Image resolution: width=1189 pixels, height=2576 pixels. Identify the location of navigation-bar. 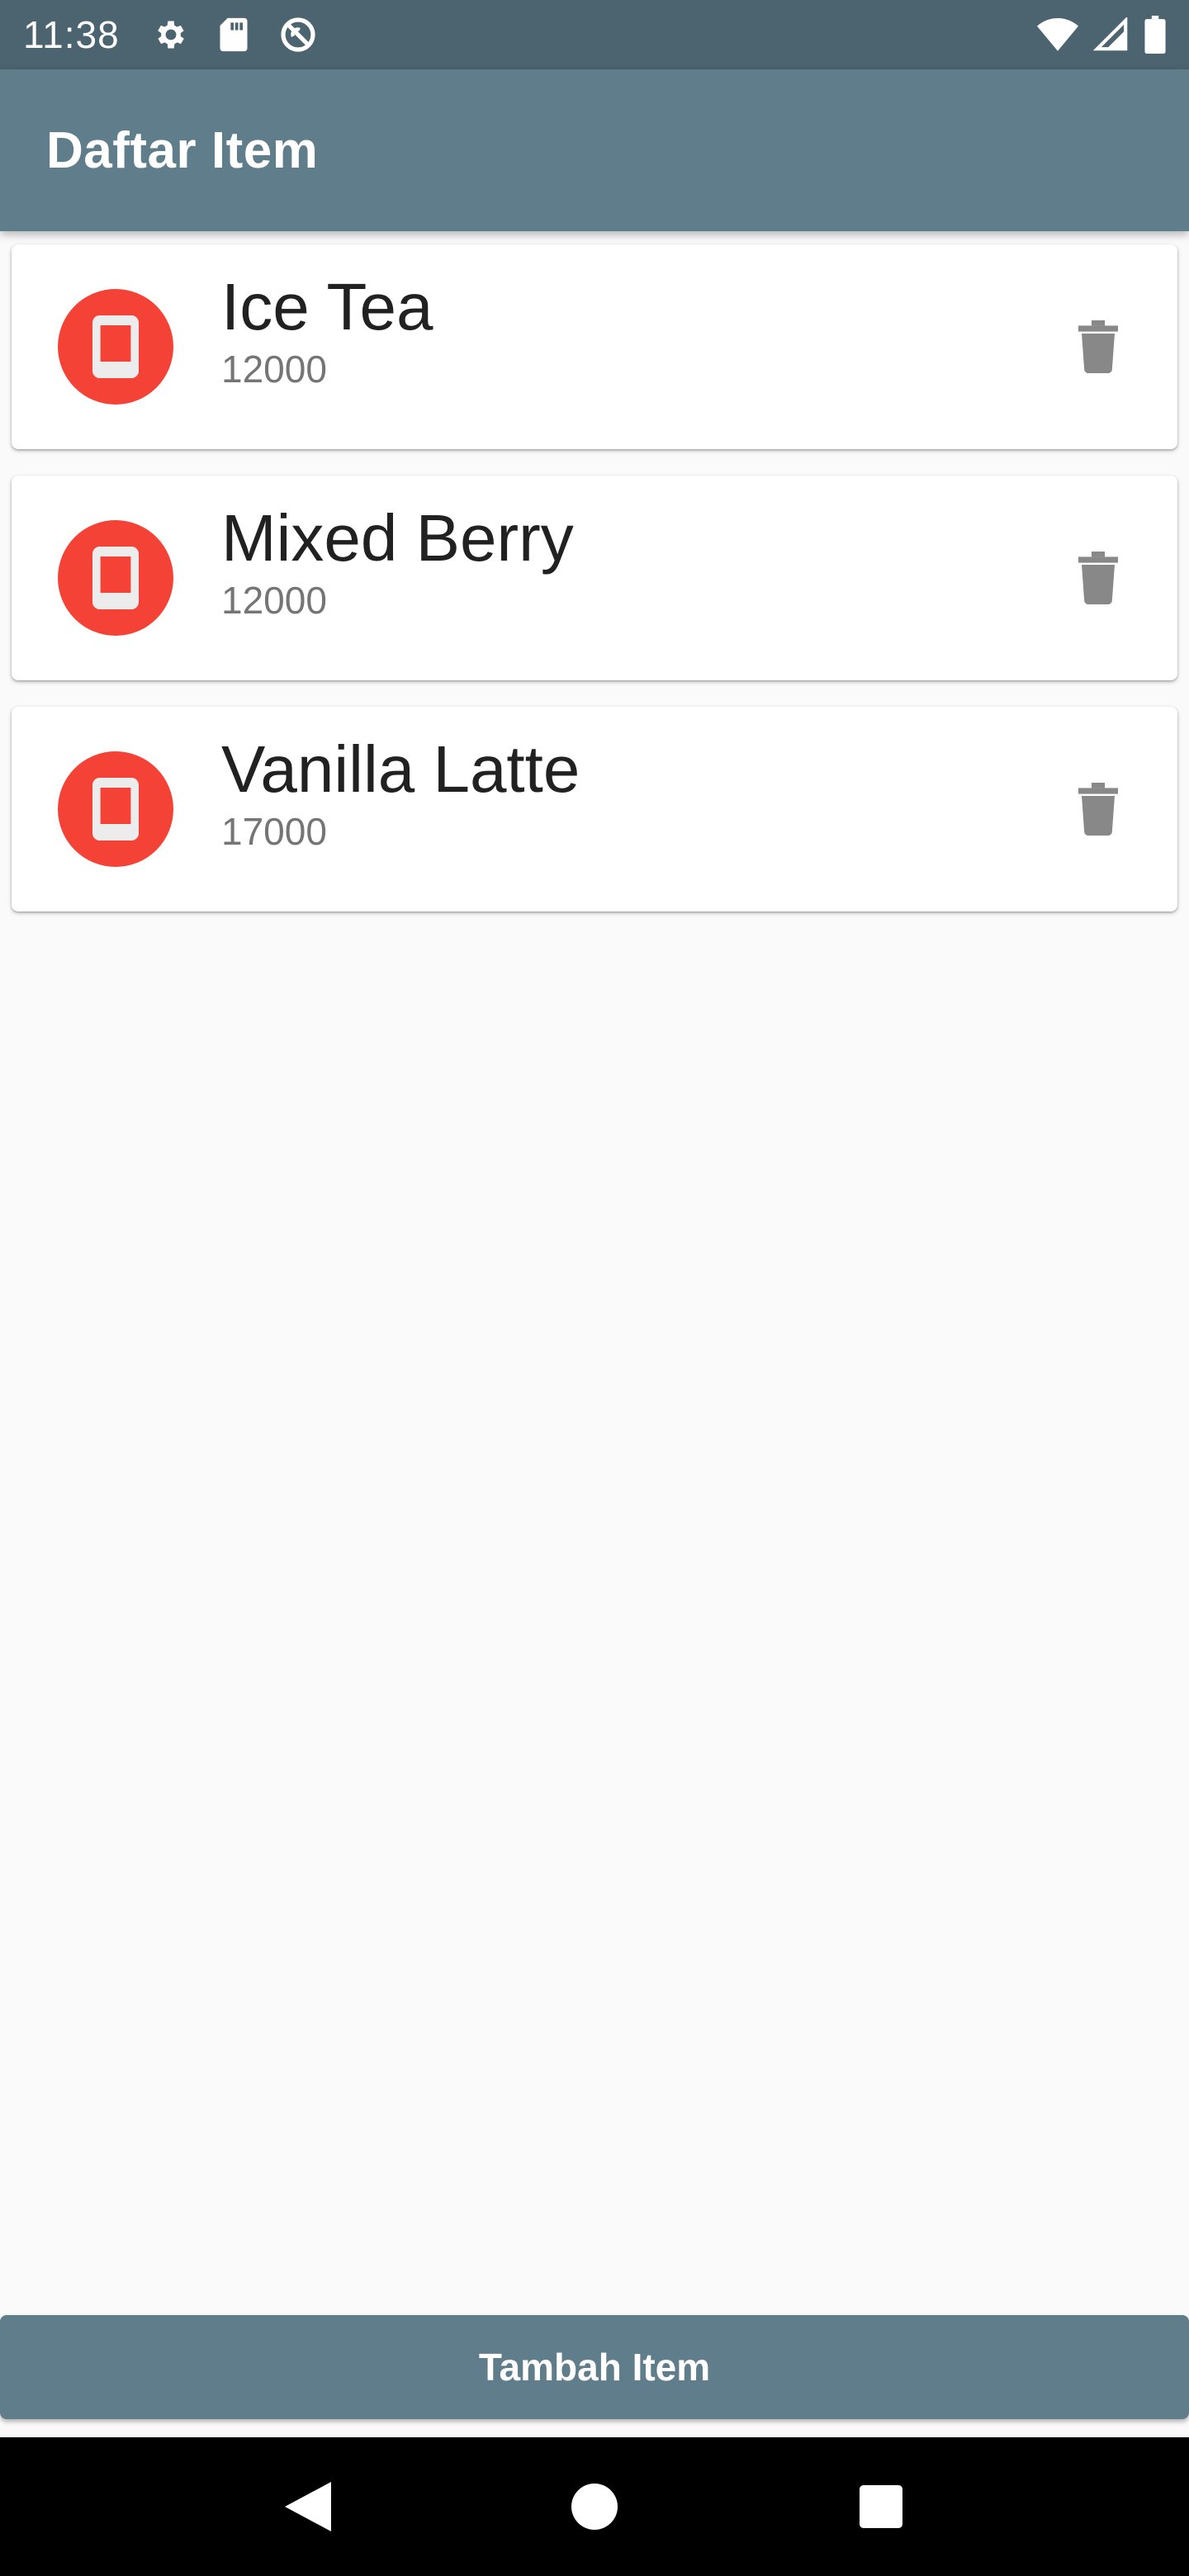
(594, 2506).